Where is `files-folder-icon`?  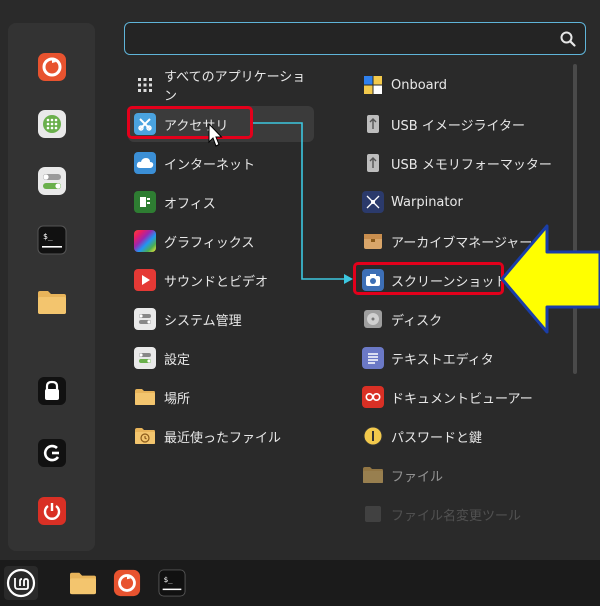 files-folder-icon is located at coordinates (83, 583).